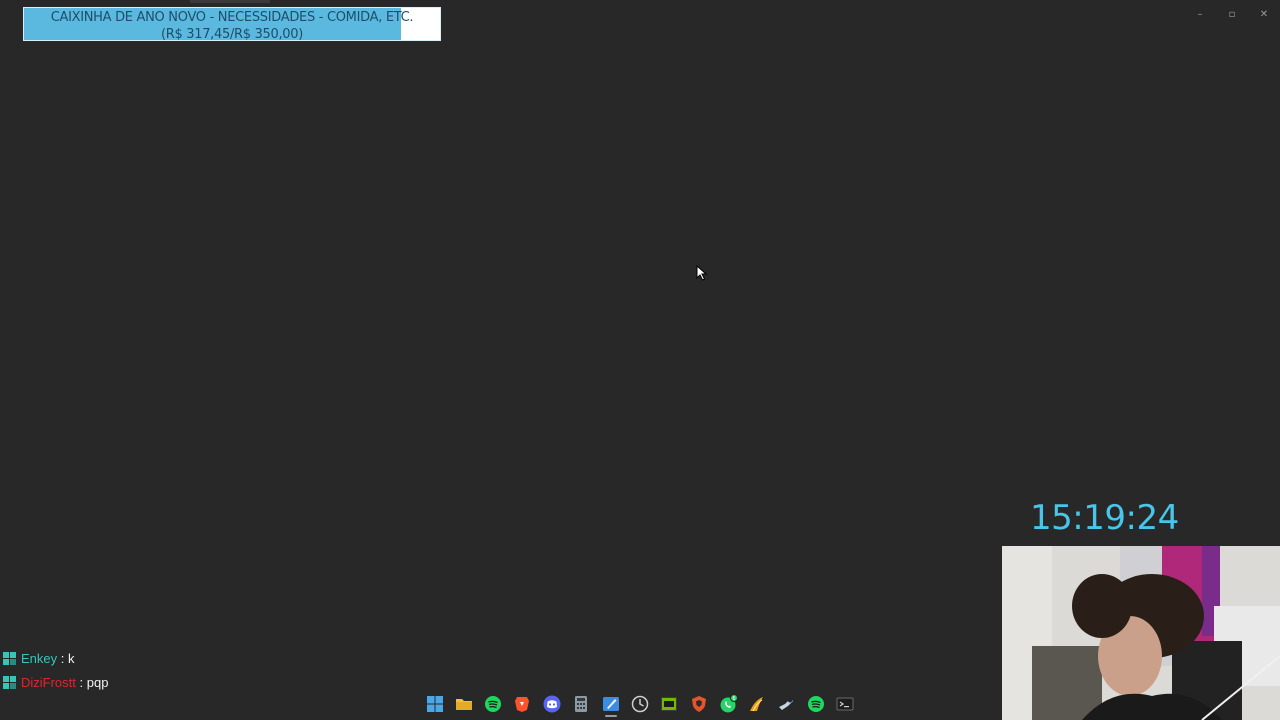 The width and height of the screenshot is (1280, 720). I want to click on whatsapp-badge-count: 6, so click(733, 699).